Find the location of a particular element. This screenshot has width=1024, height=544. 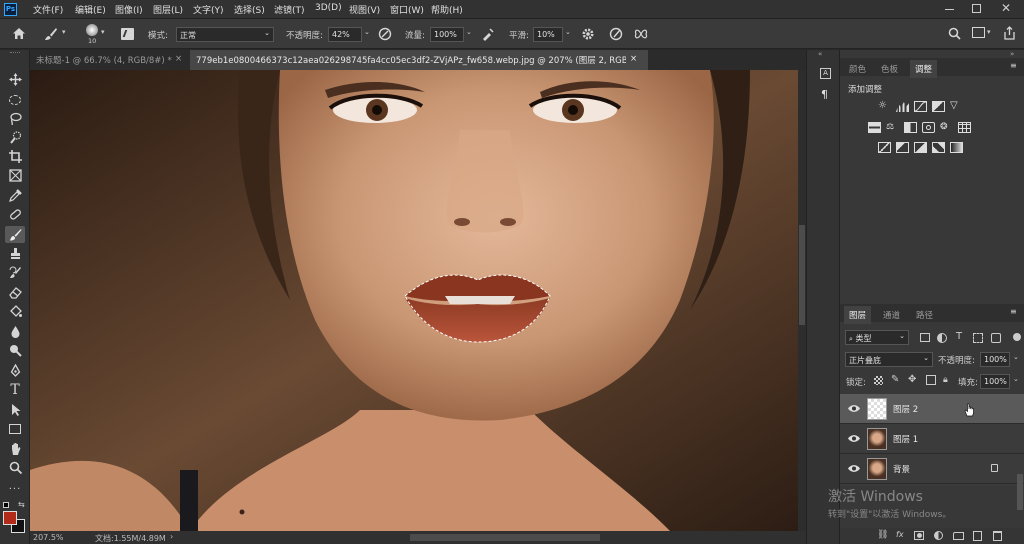

rectangle-tool-icon is located at coordinates (15, 428).